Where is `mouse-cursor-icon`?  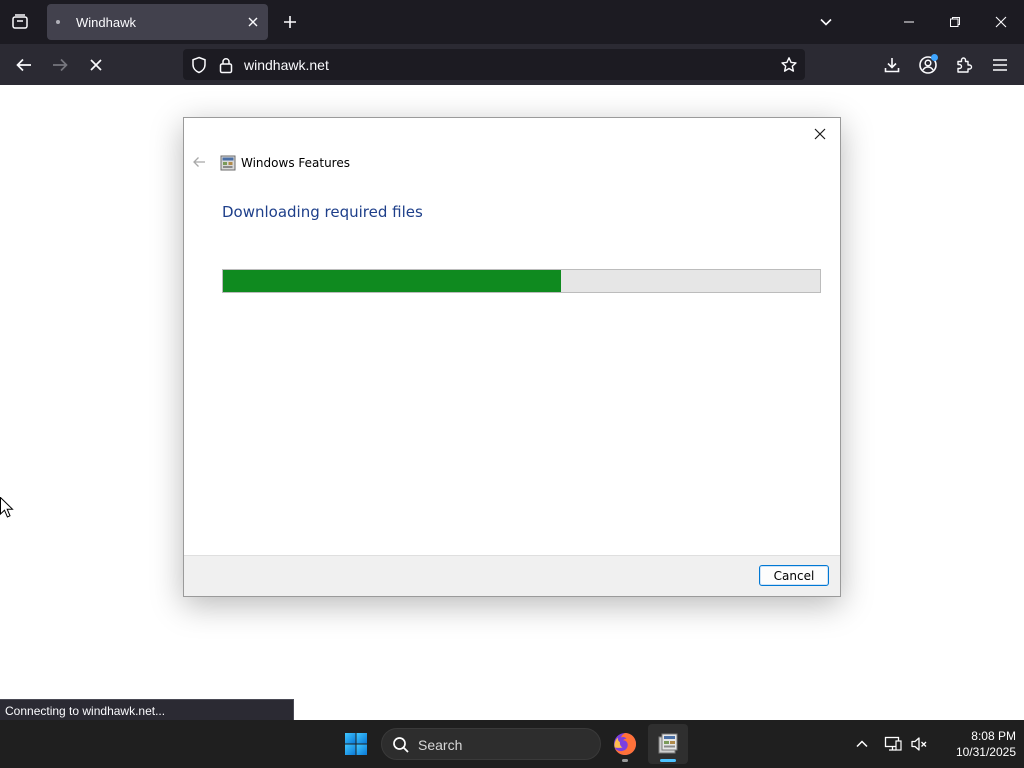
mouse-cursor-icon is located at coordinates (7, 507).